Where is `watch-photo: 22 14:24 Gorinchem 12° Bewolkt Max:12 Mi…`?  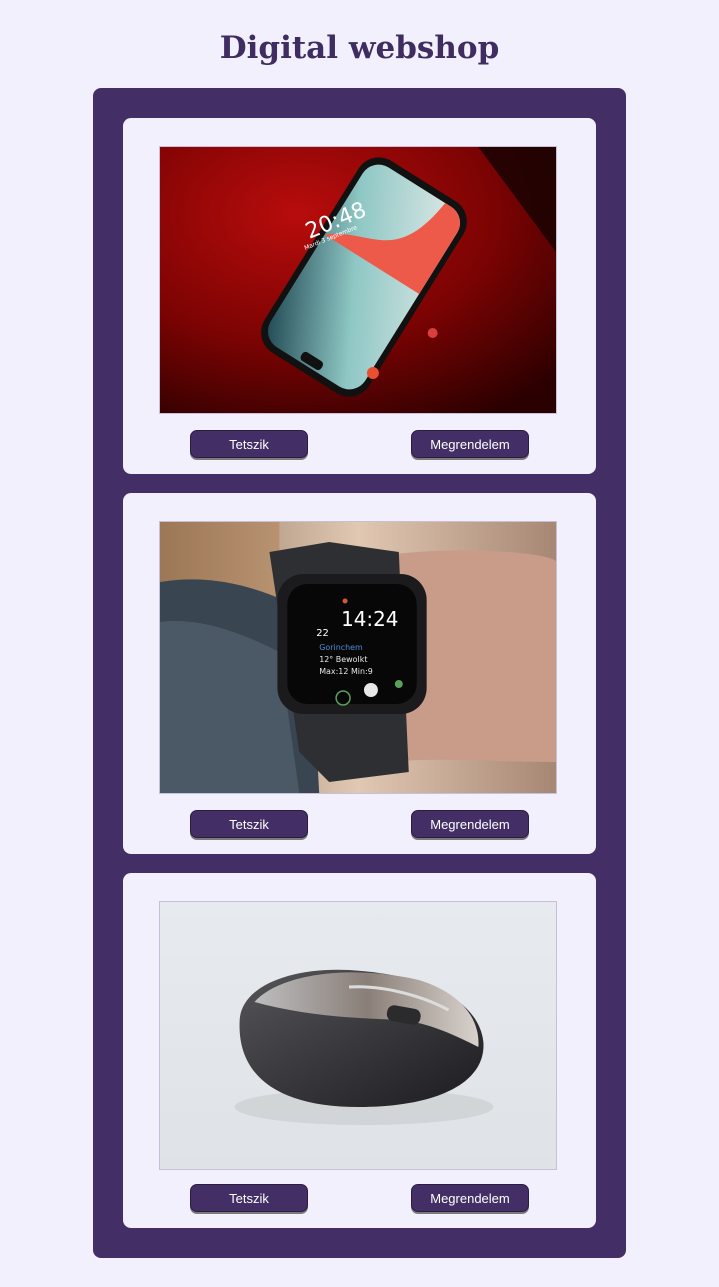
watch-photo: 22 14:24 Gorinchem 12° Bewolkt Max:12 Mi… is located at coordinates (358, 657).